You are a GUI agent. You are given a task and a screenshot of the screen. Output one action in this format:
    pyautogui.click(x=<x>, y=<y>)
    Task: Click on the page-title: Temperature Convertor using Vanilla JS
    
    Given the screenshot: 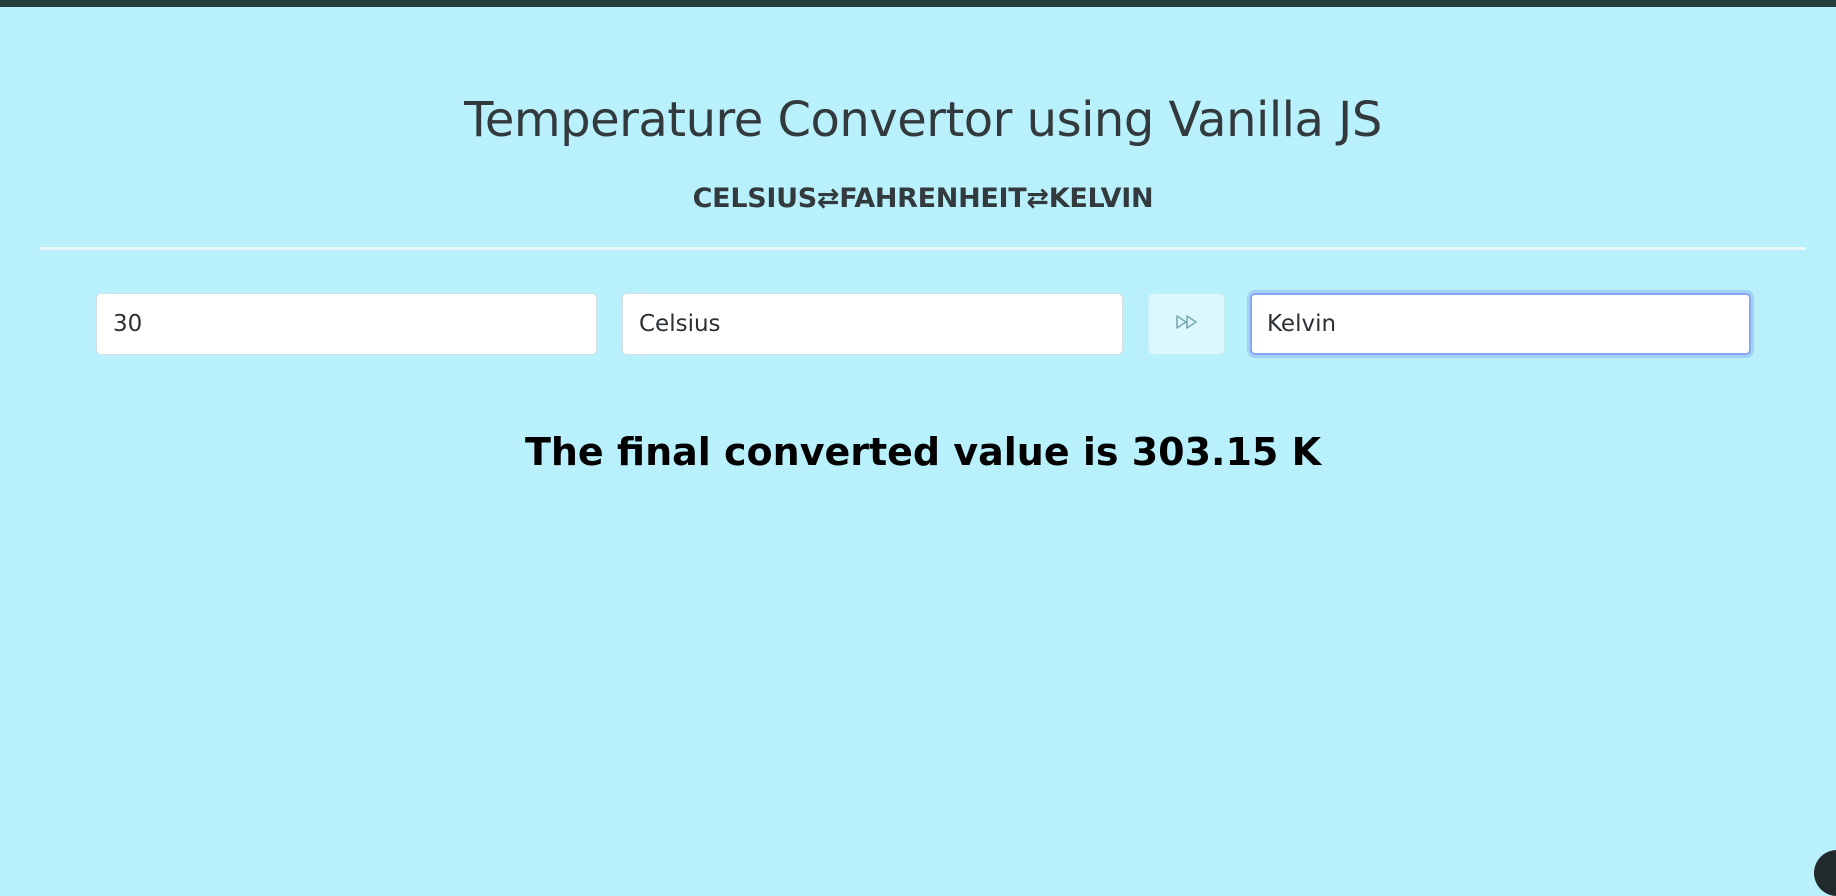 What is the action you would take?
    pyautogui.click(x=923, y=120)
    